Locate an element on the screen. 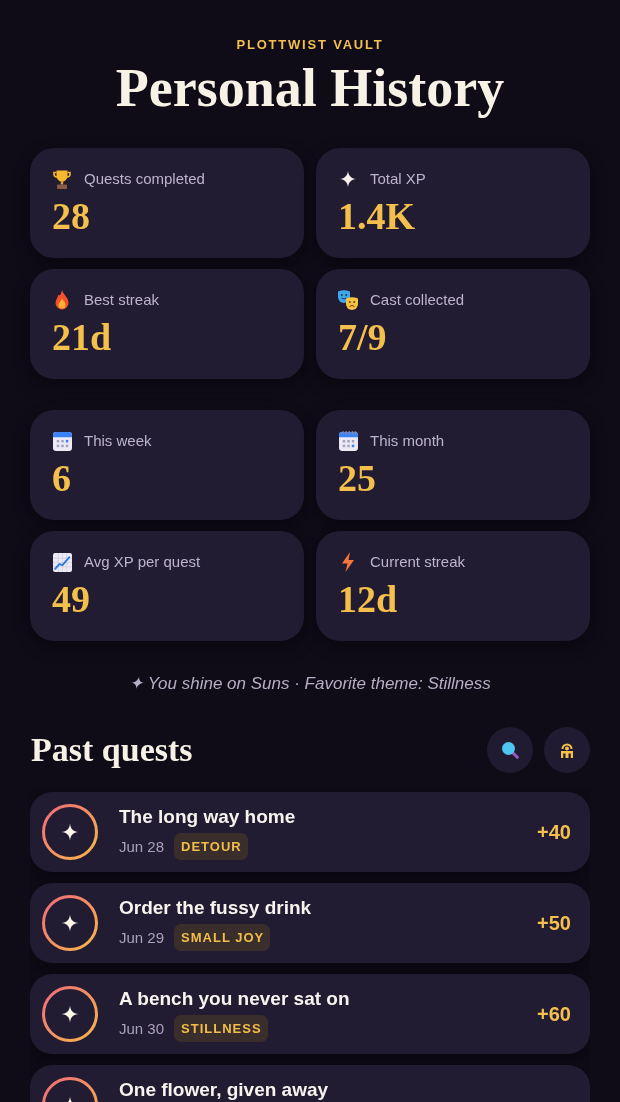  summary-text: ✦ You shine on Suns · Favorite theme: Stillness is located at coordinates (310, 683).